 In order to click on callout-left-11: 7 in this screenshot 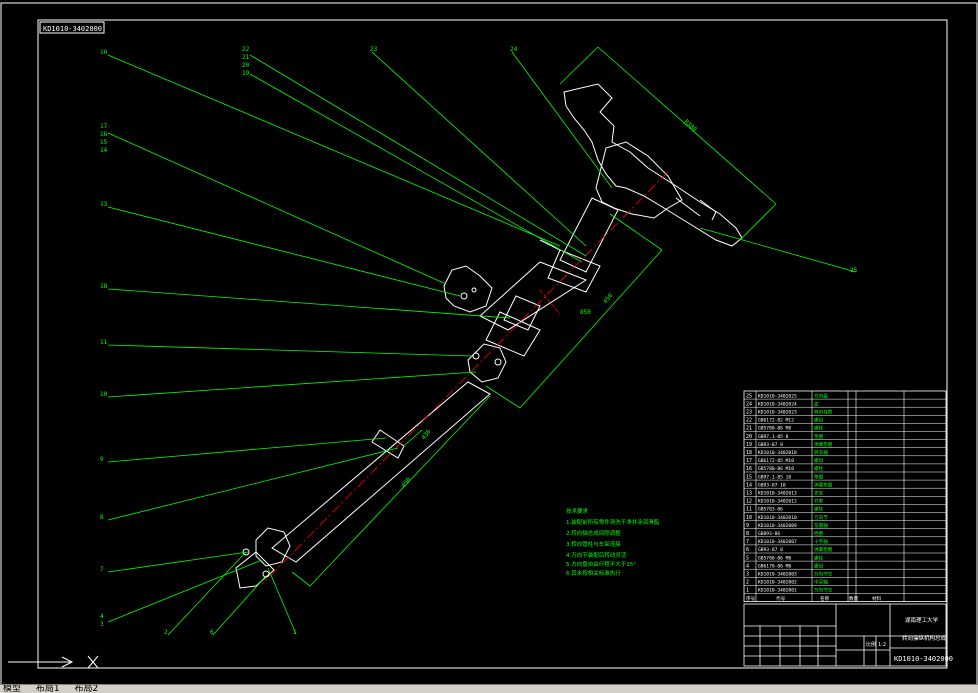, I will do `click(102, 569)`.